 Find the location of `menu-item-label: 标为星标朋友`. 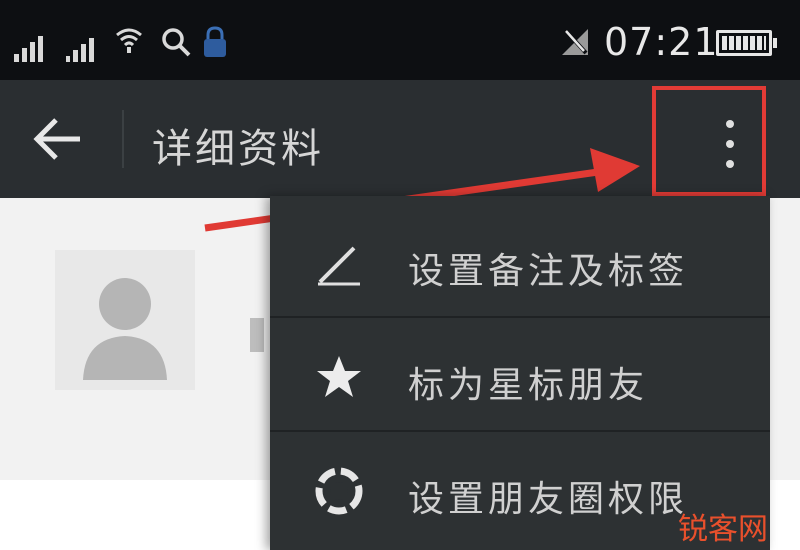

menu-item-label: 标为星标朋友 is located at coordinates (528, 385).